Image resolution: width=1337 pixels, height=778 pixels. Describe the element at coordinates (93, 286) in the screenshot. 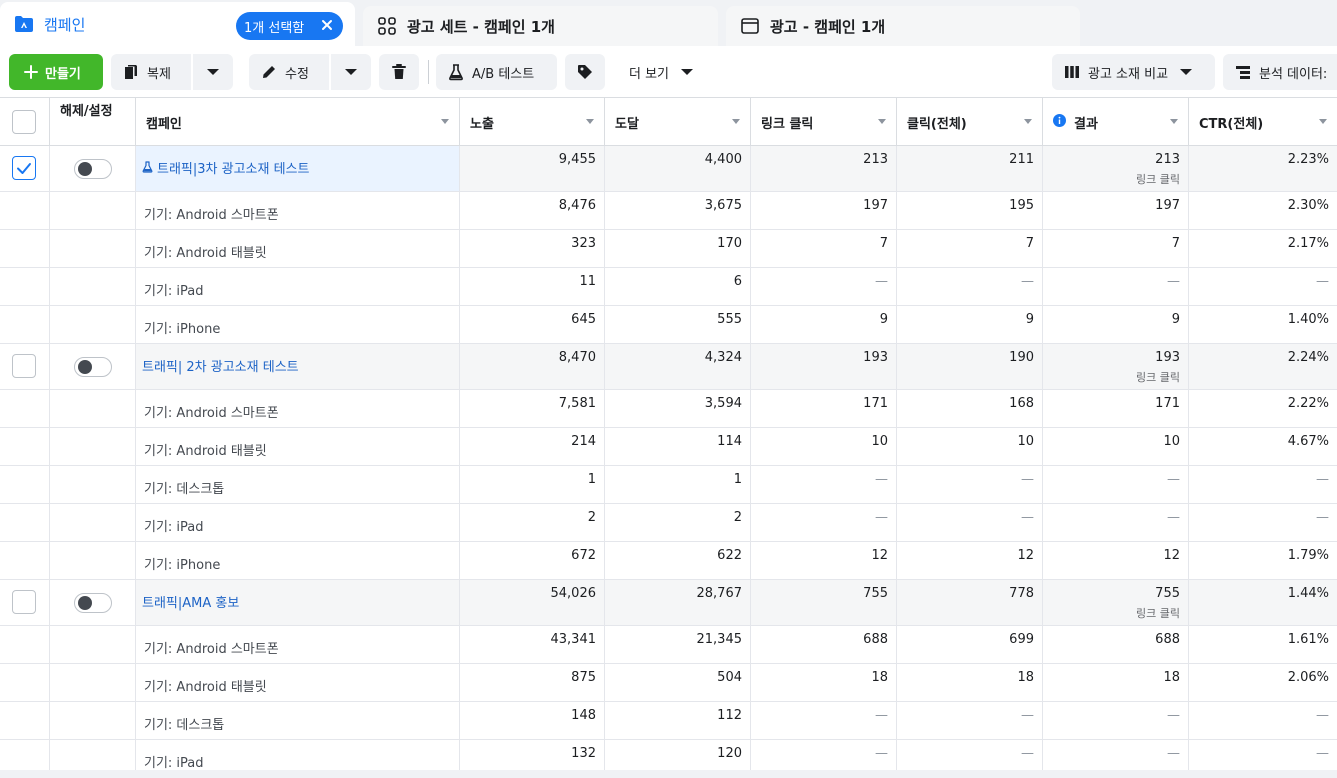

I see `toggle-cell` at that location.